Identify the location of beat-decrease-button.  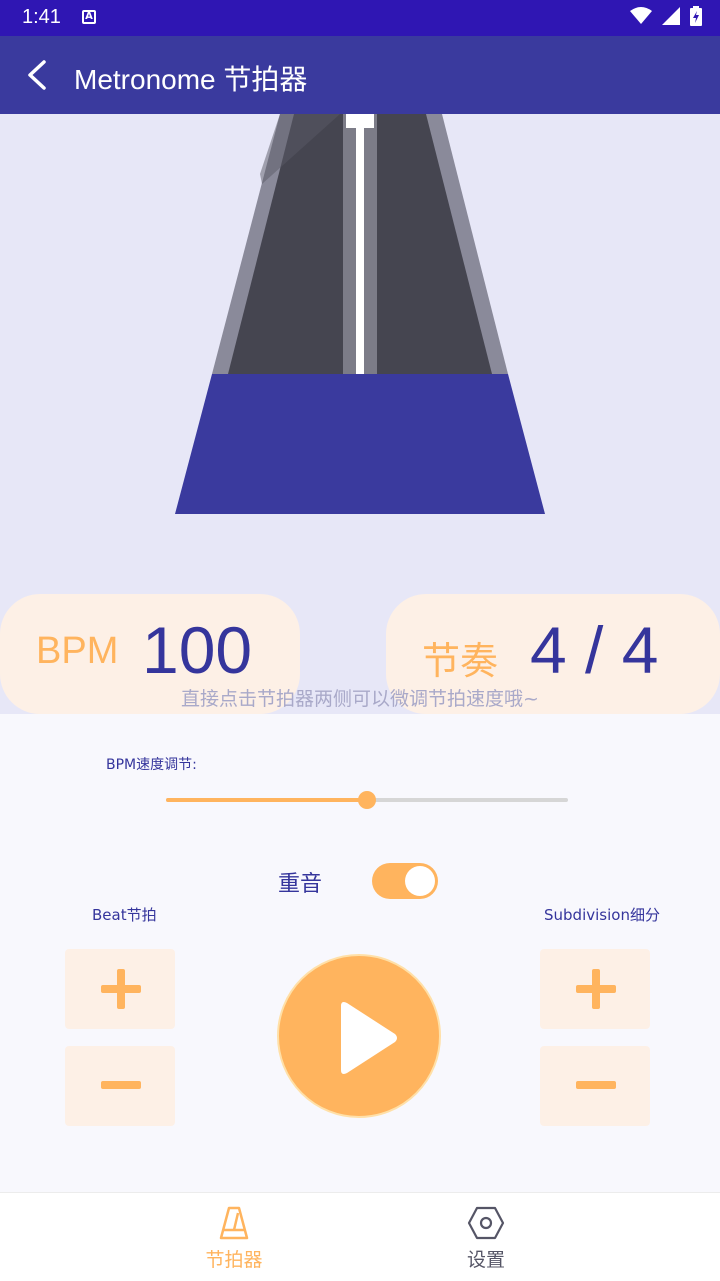
(120, 1086).